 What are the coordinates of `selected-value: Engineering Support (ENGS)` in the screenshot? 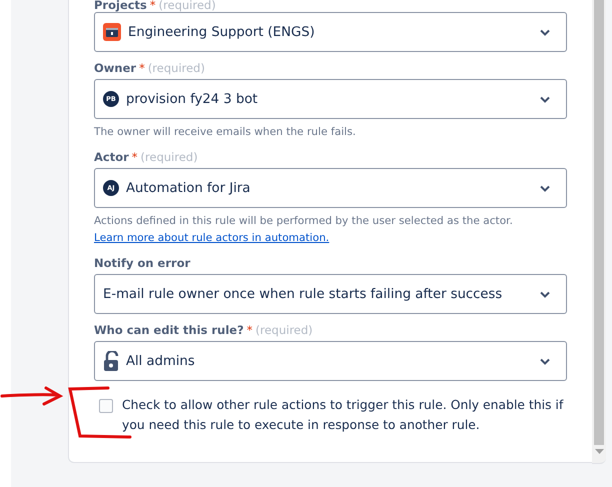 It's located at (222, 32).